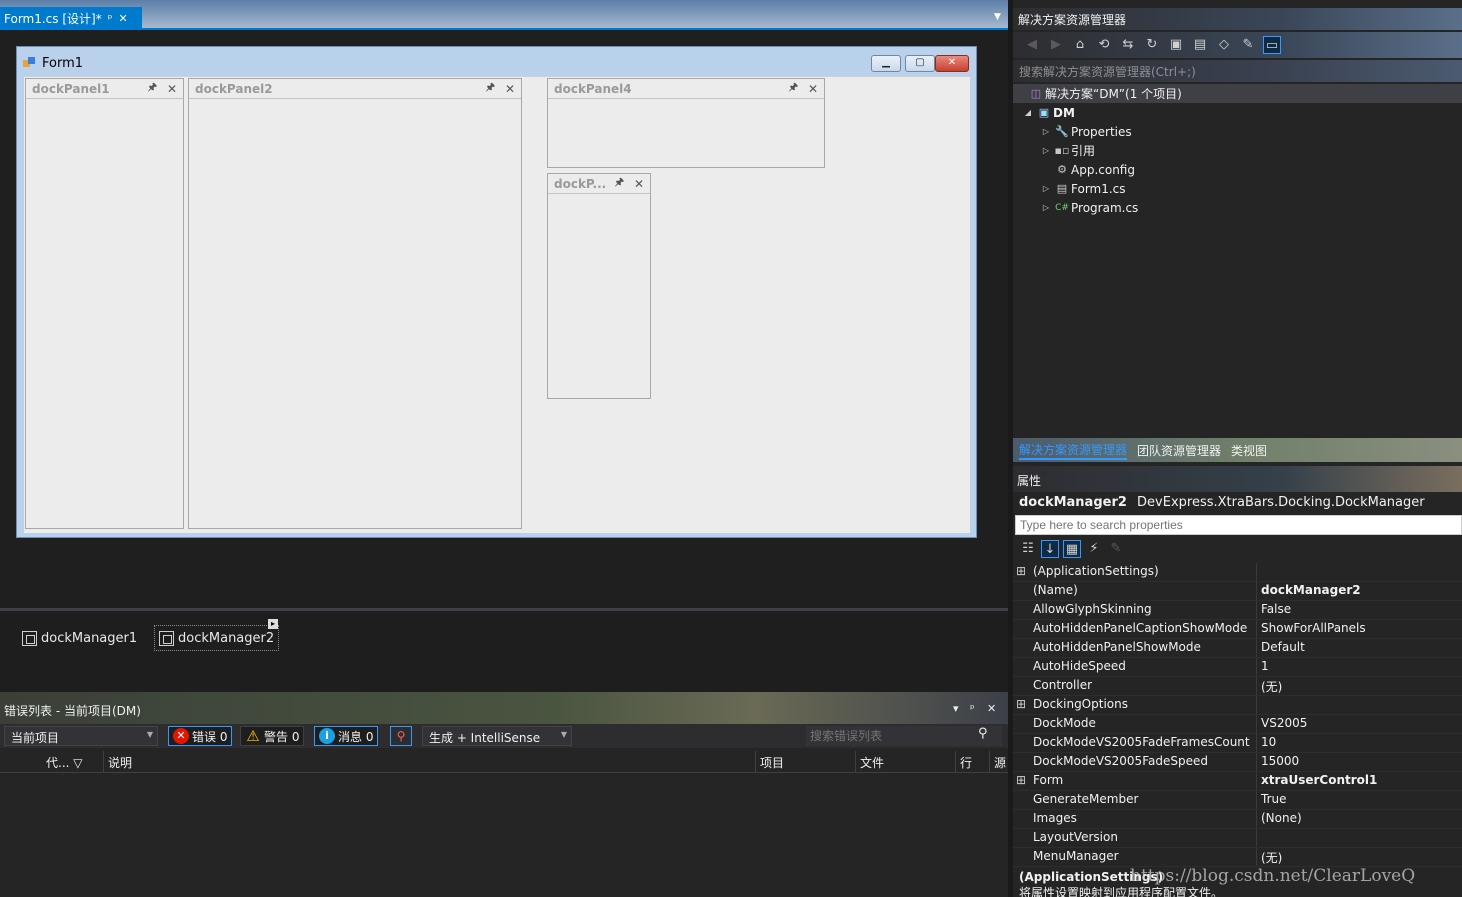  Describe the element at coordinates (1359, 667) in the screenshot. I see `property-value: 1` at that location.